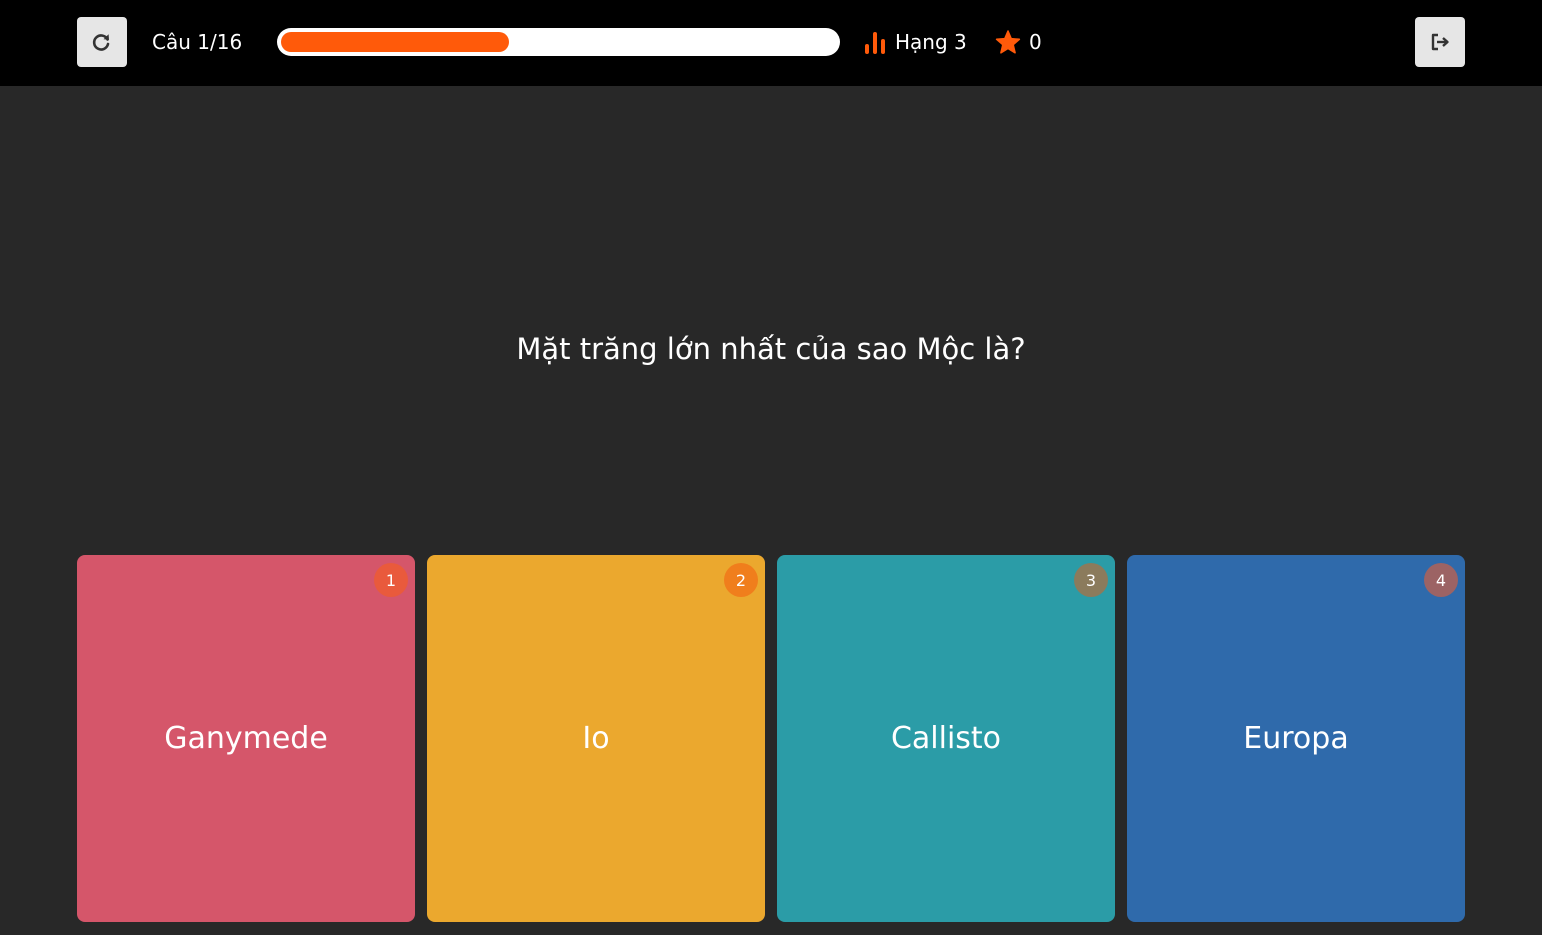 The height and width of the screenshot is (935, 1542). What do you see at coordinates (1035, 42) in the screenshot?
I see `score-value: 0` at bounding box center [1035, 42].